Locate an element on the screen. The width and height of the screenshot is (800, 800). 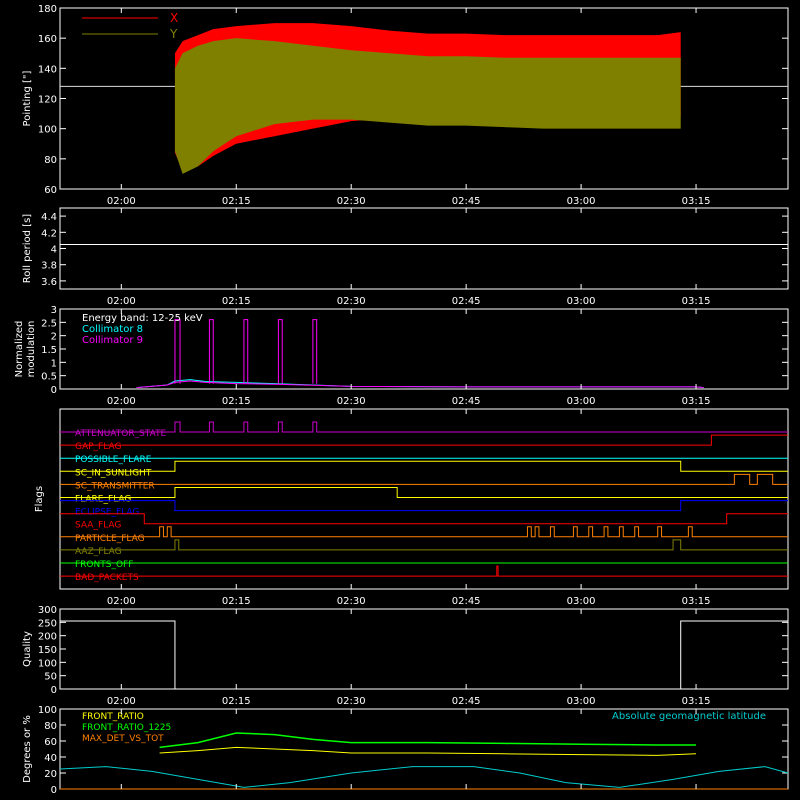
y-tick-label: 20 is located at coordinates (50, 774).